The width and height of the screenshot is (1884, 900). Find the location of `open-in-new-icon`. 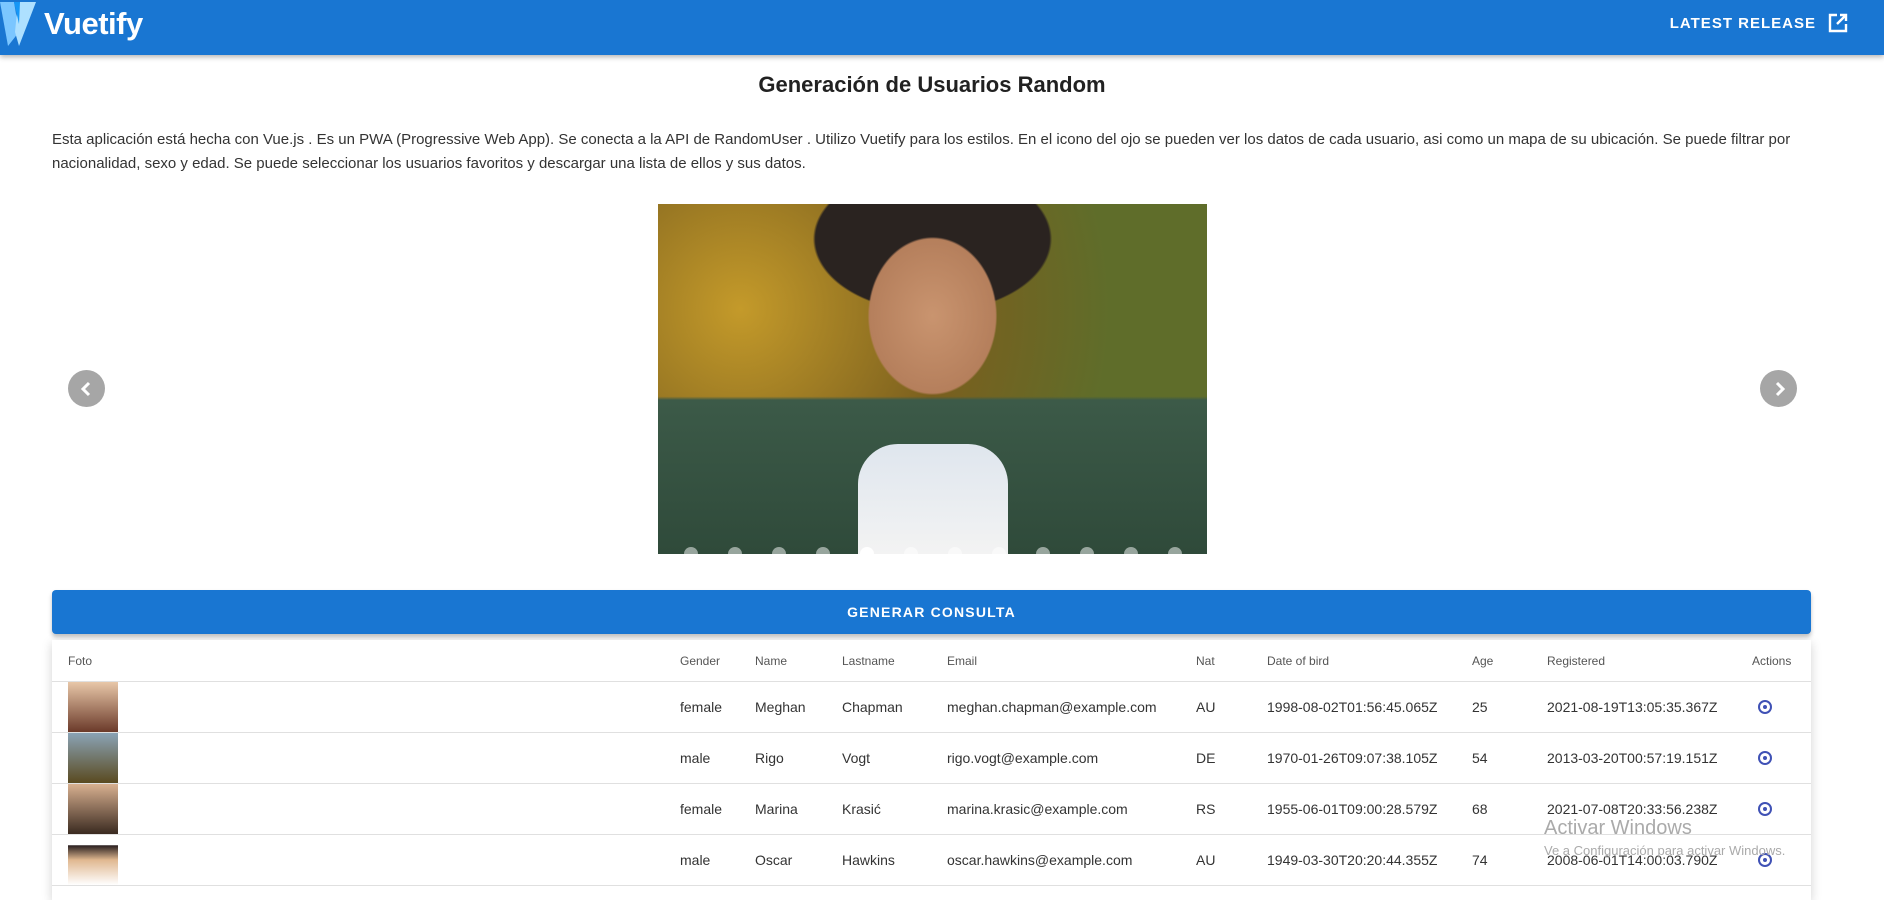

open-in-new-icon is located at coordinates (1838, 23).